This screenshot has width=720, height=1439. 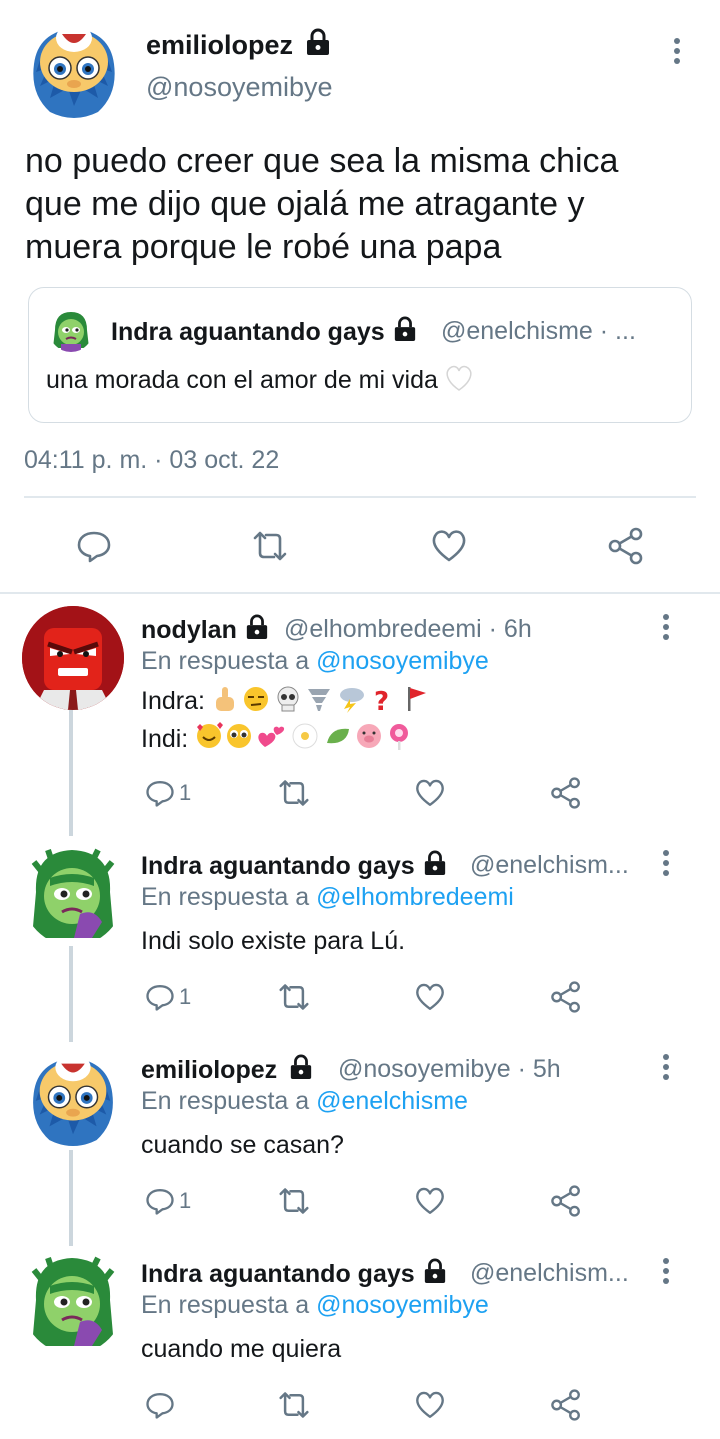 I want to click on two-hearts-icon, so click(x=271, y=736).